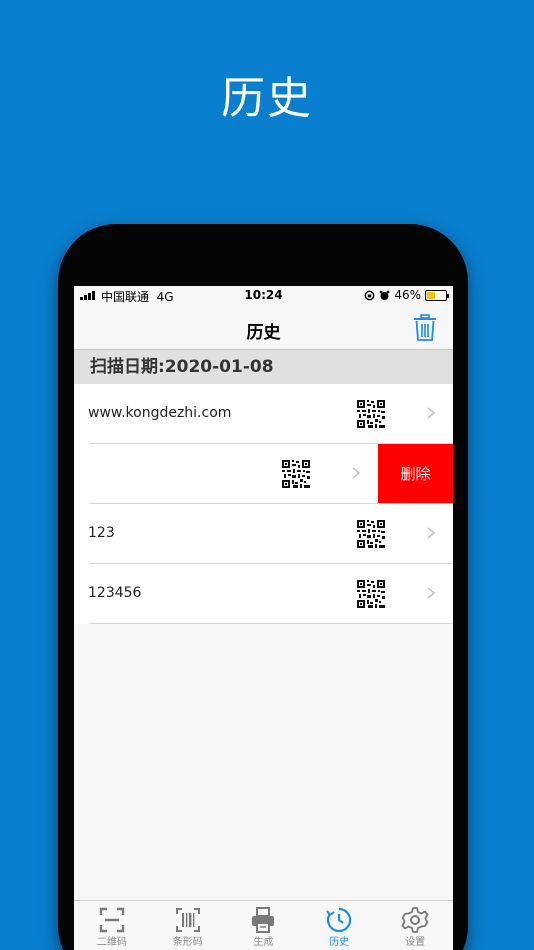  What do you see at coordinates (115, 593) in the screenshot?
I see `list-item-text: 123456` at bounding box center [115, 593].